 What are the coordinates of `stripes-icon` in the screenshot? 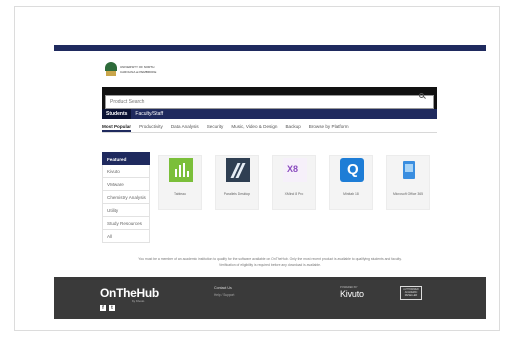 It's located at (238, 170).